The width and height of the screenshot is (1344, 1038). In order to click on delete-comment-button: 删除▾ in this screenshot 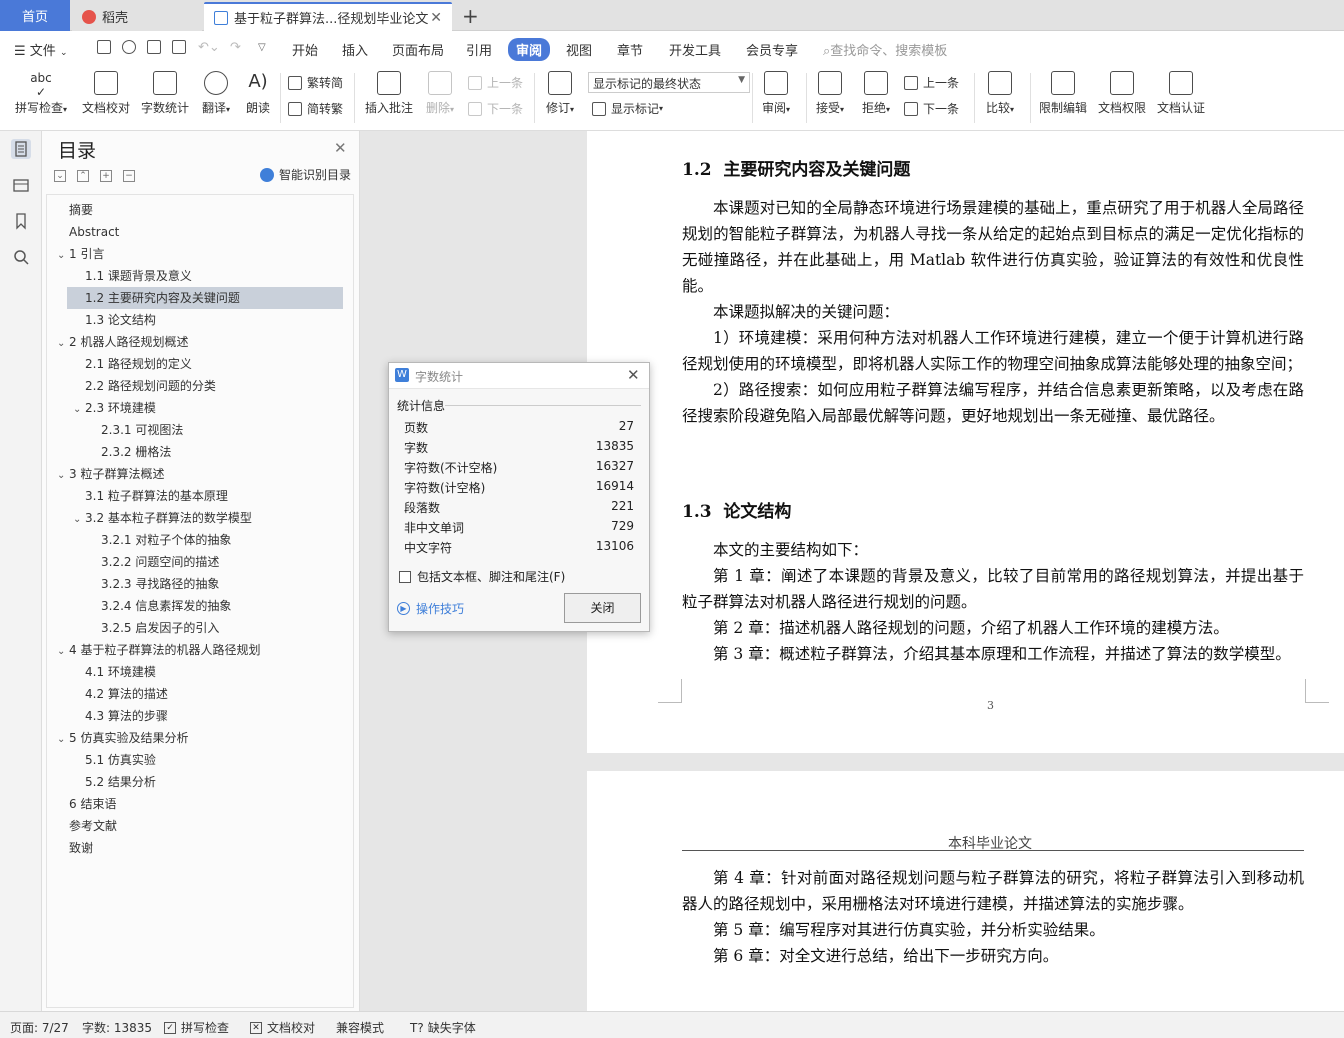, I will do `click(440, 93)`.